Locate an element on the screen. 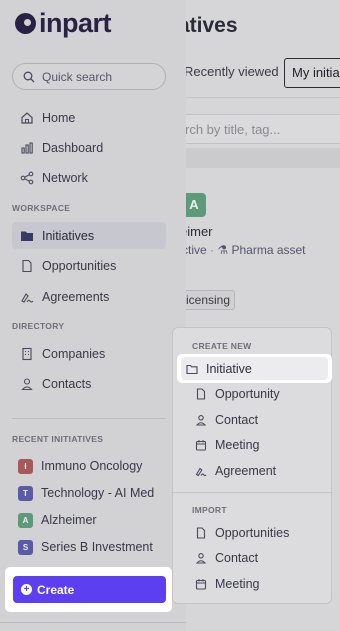 The image size is (340, 631). share-icon is located at coordinates (27, 177).